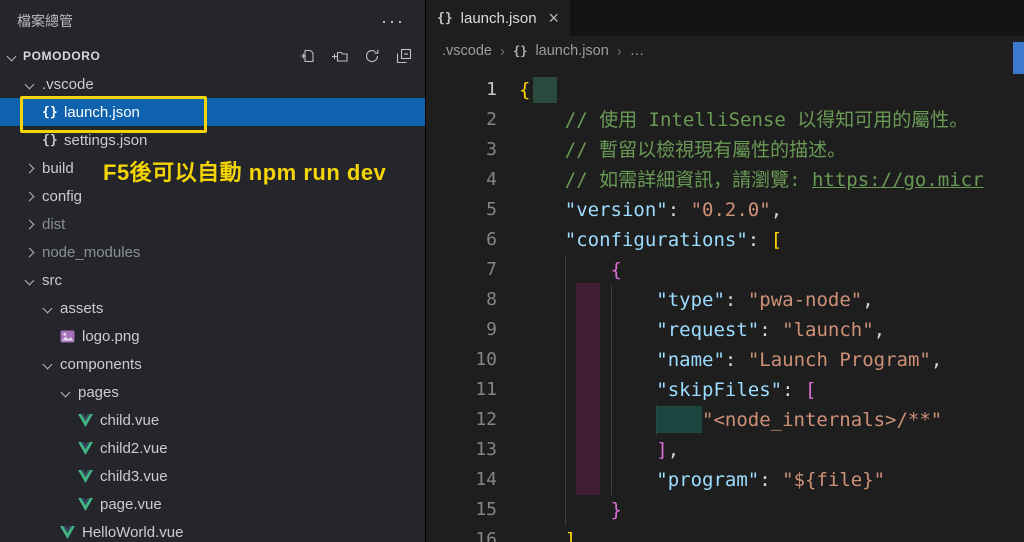  I want to click on tree-item-pages: pages, so click(212, 392).